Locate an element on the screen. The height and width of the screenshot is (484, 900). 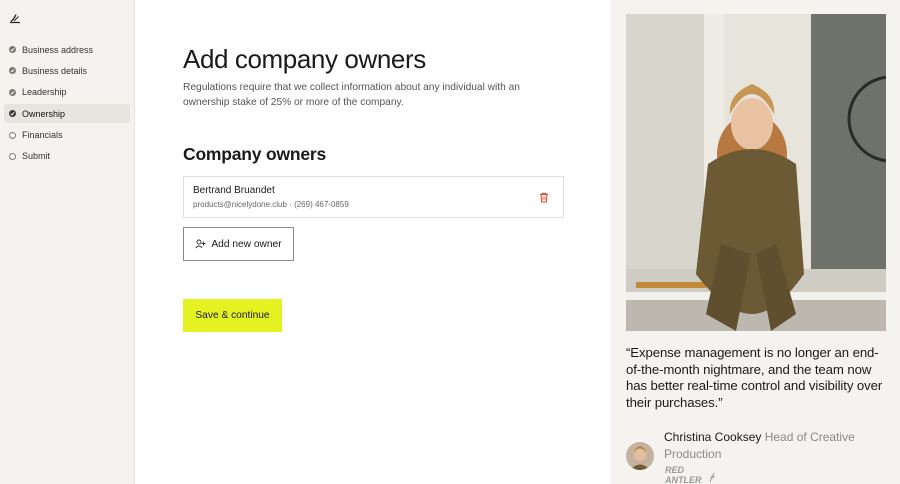
page-title: Add company owners is located at coordinates (304, 59).